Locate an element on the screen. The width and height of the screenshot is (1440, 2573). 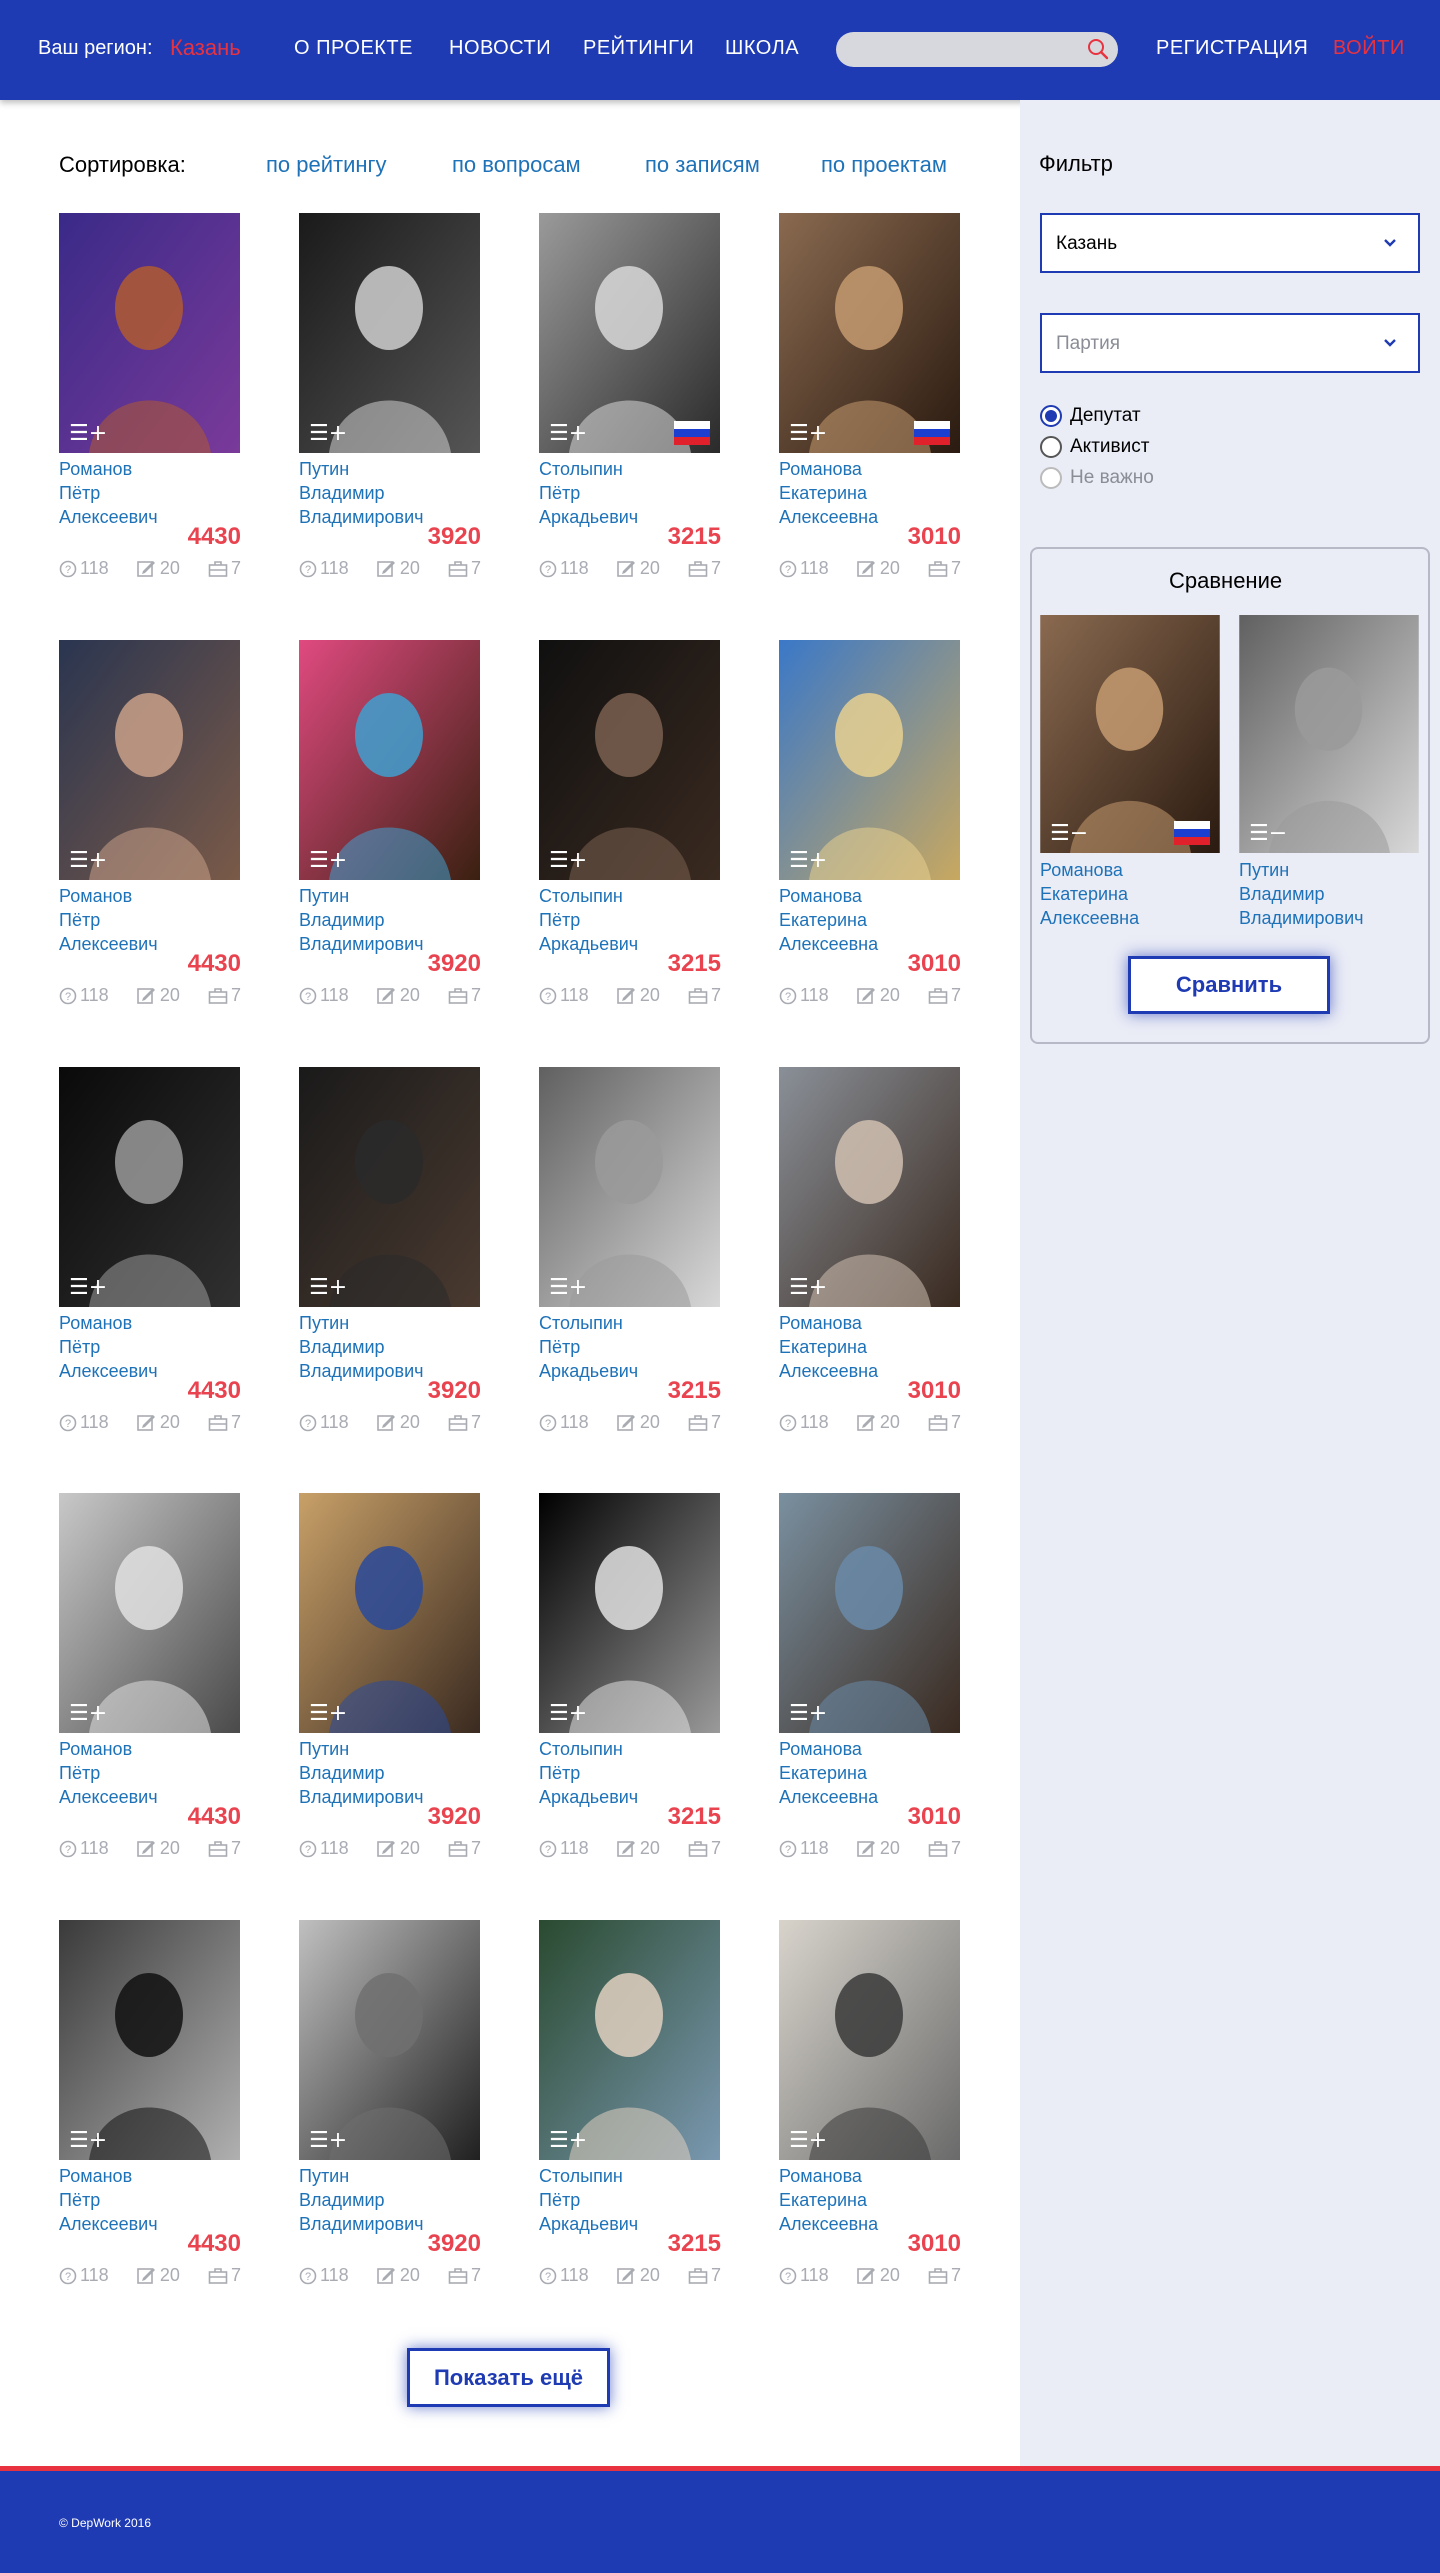
nav-school: ШКОЛА is located at coordinates (762, 48).